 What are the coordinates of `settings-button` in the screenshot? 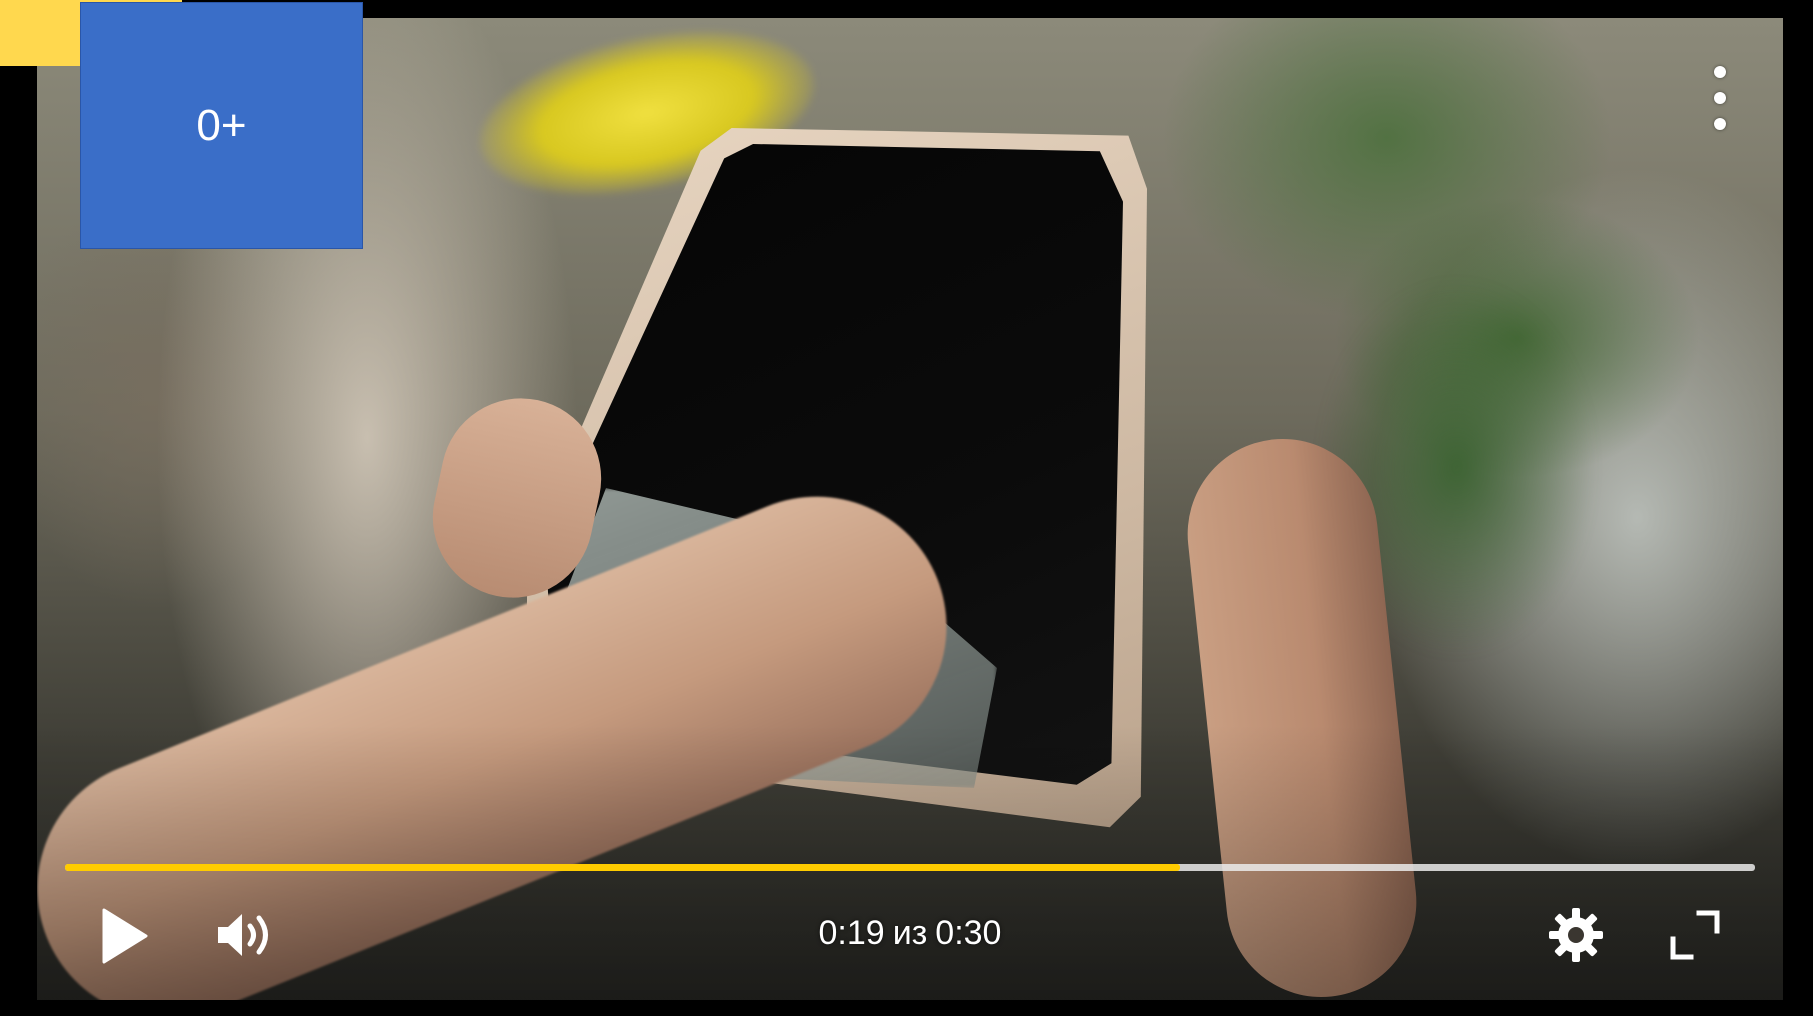 It's located at (1576, 935).